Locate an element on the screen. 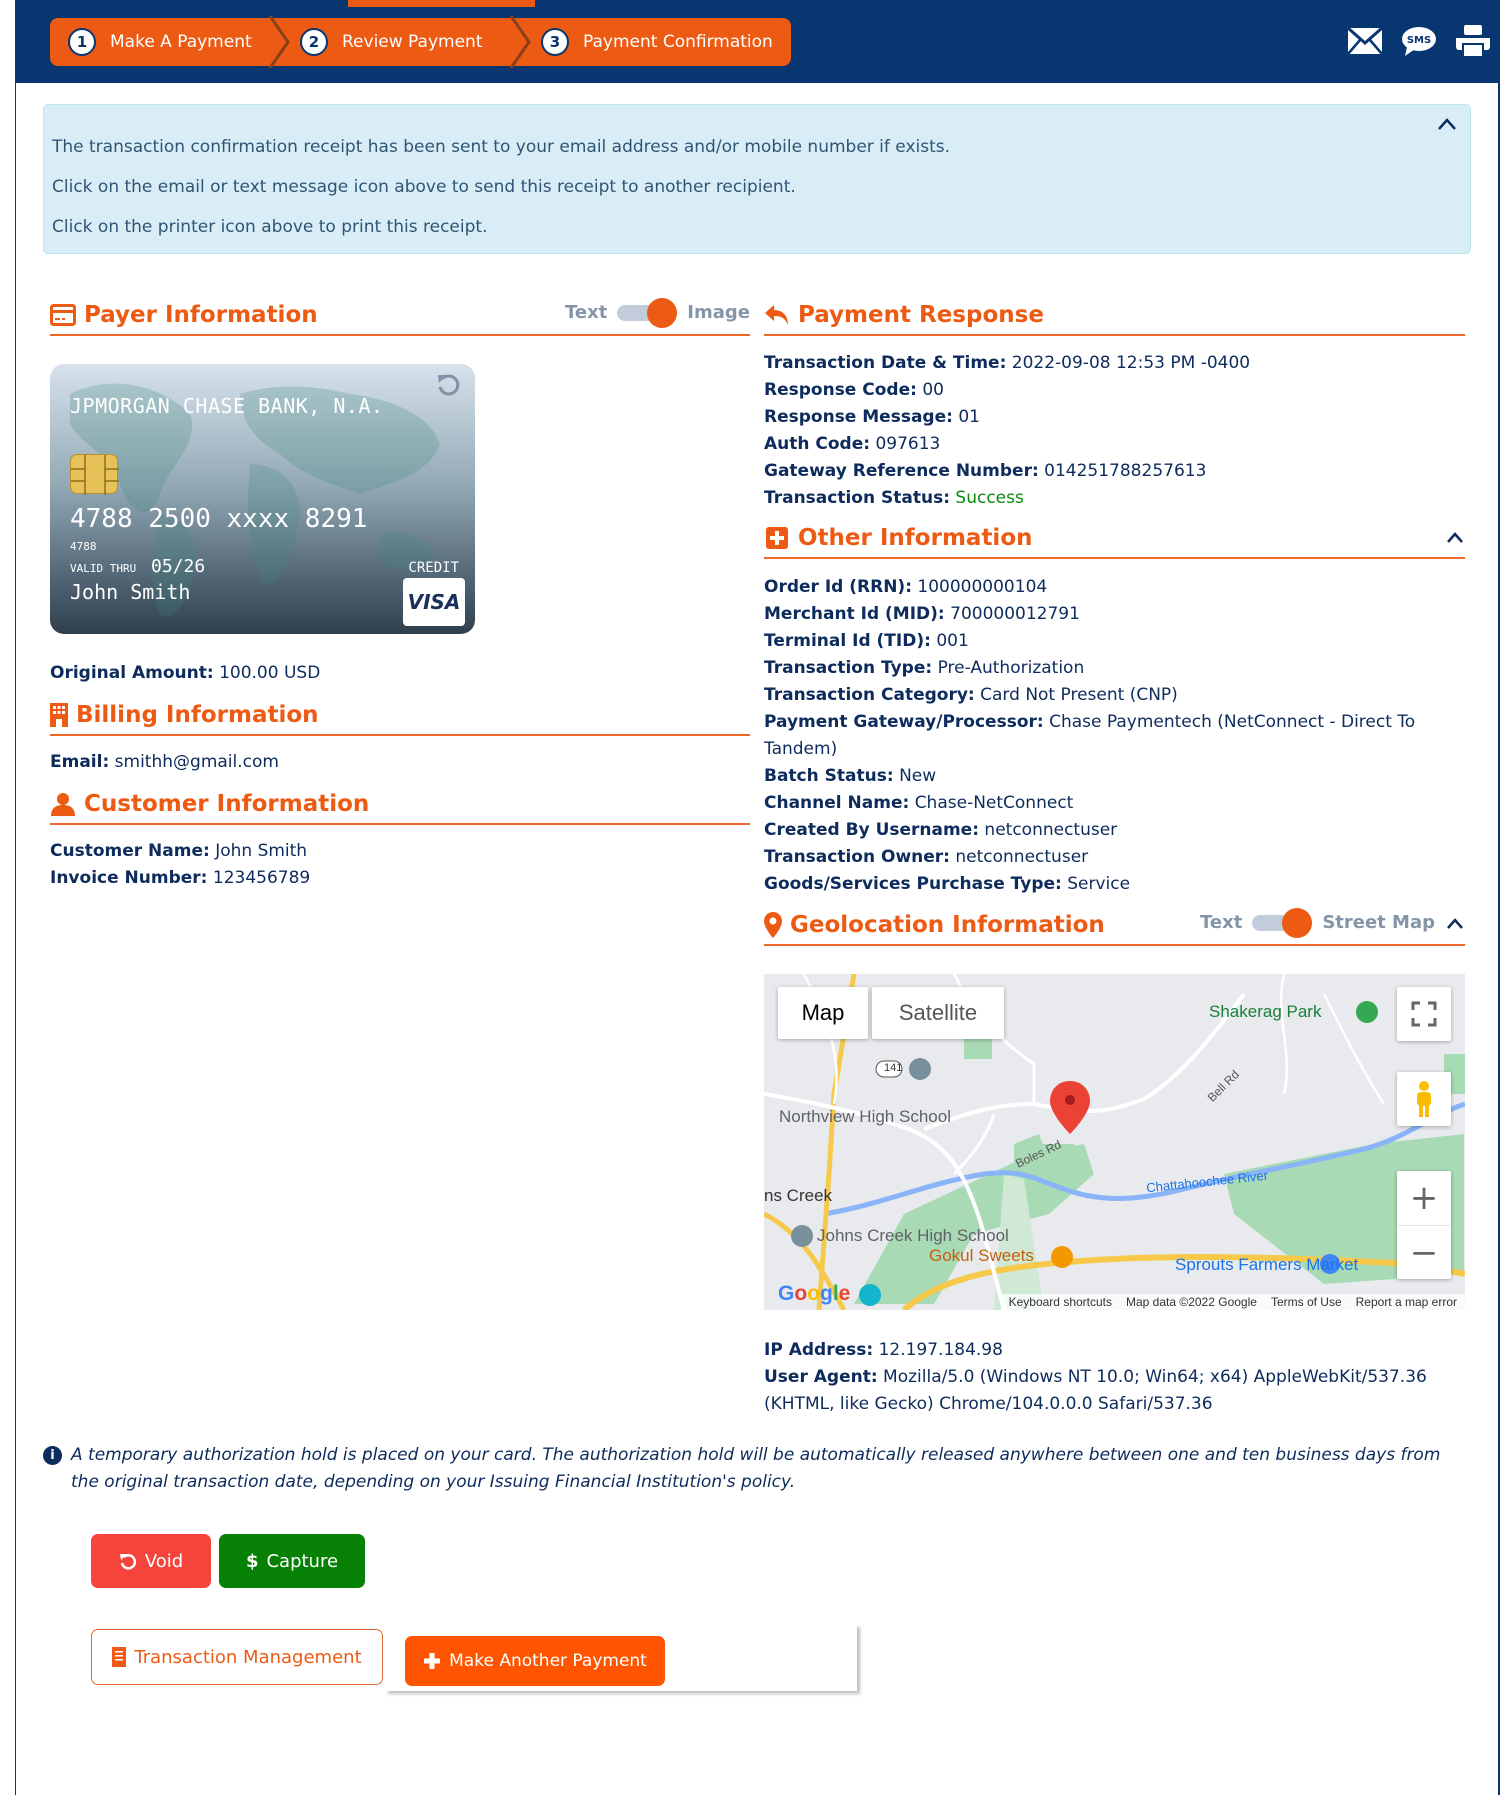 Image resolution: width=1504 pixels, height=1795 pixels. field-label: Invoice Number: is located at coordinates (129, 878).